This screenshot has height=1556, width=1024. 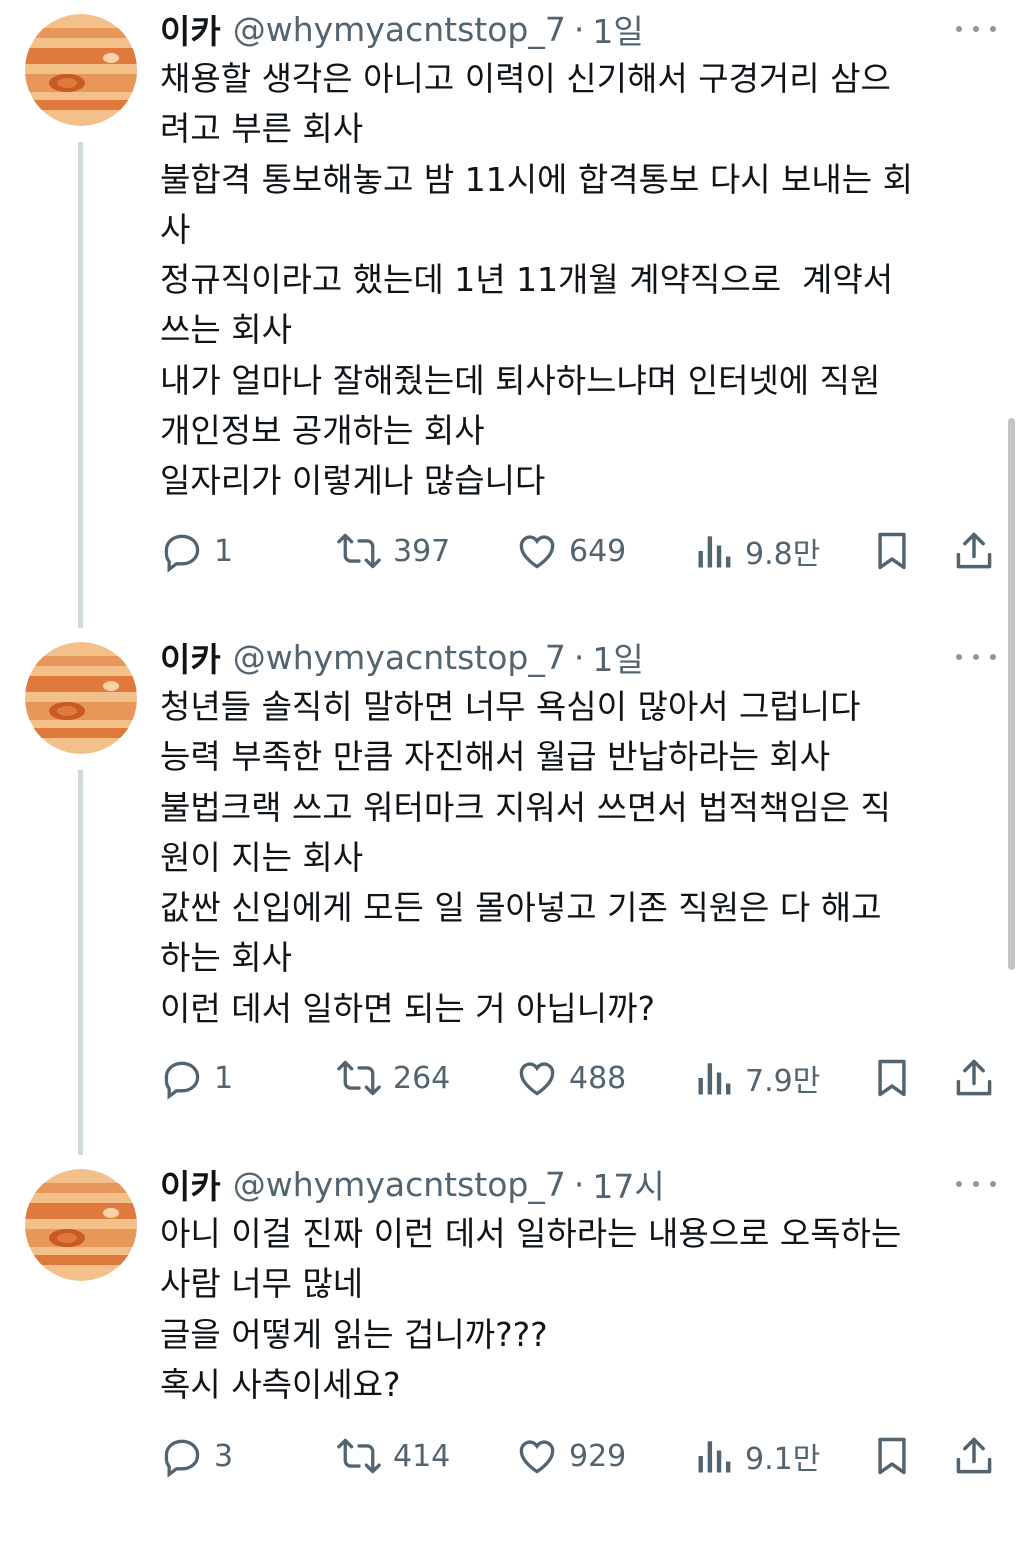 I want to click on tweet-line: 일자리가 이렇게나 많습니다, so click(x=353, y=481).